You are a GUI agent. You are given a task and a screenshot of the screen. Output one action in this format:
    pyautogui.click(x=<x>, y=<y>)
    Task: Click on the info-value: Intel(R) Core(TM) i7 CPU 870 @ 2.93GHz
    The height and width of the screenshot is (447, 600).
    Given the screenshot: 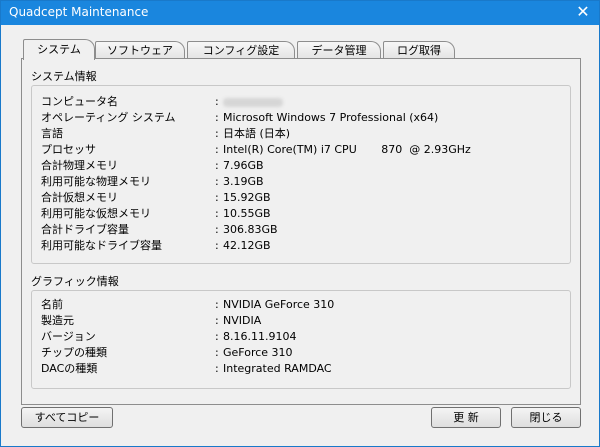 What is the action you would take?
    pyautogui.click(x=347, y=149)
    